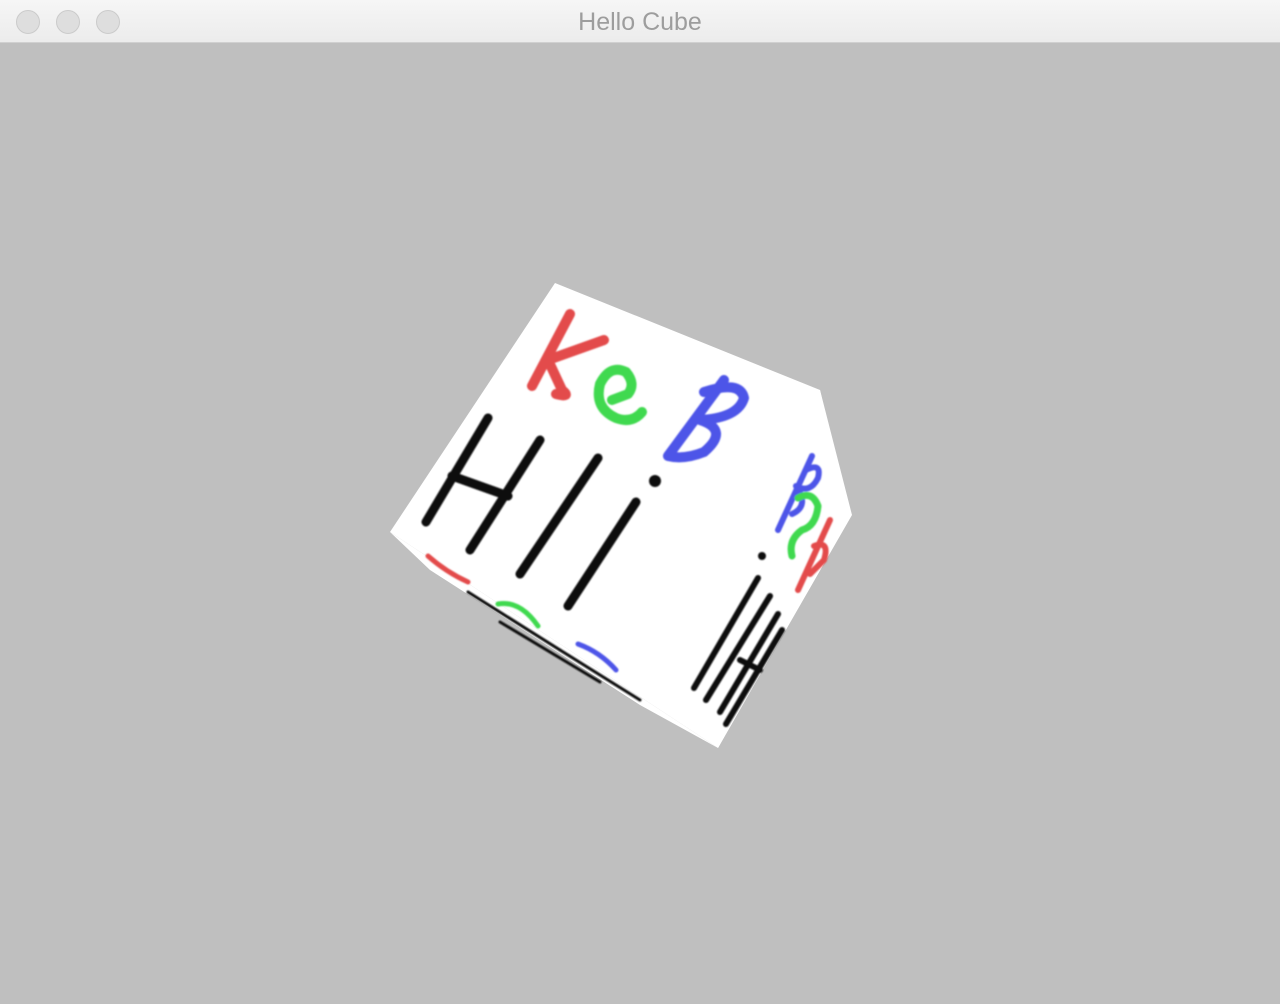  I want to click on title-bar: Hello Cube, so click(640, 21).